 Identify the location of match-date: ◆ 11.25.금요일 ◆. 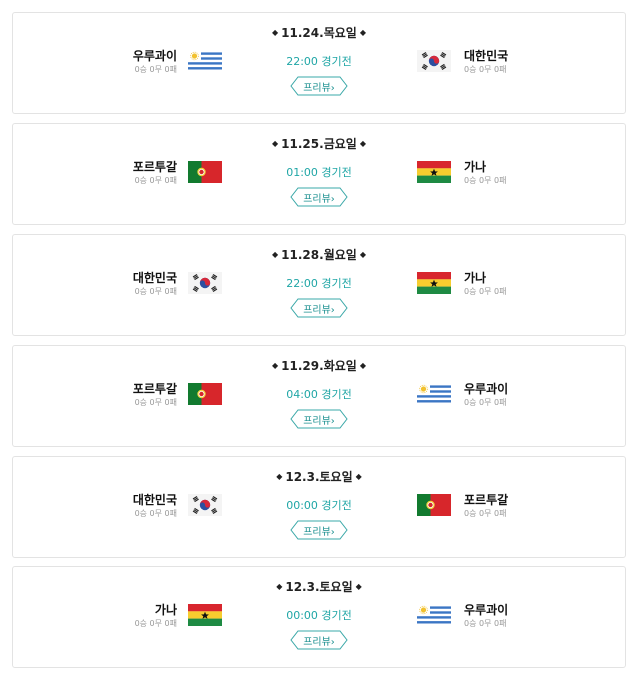
(319, 143).